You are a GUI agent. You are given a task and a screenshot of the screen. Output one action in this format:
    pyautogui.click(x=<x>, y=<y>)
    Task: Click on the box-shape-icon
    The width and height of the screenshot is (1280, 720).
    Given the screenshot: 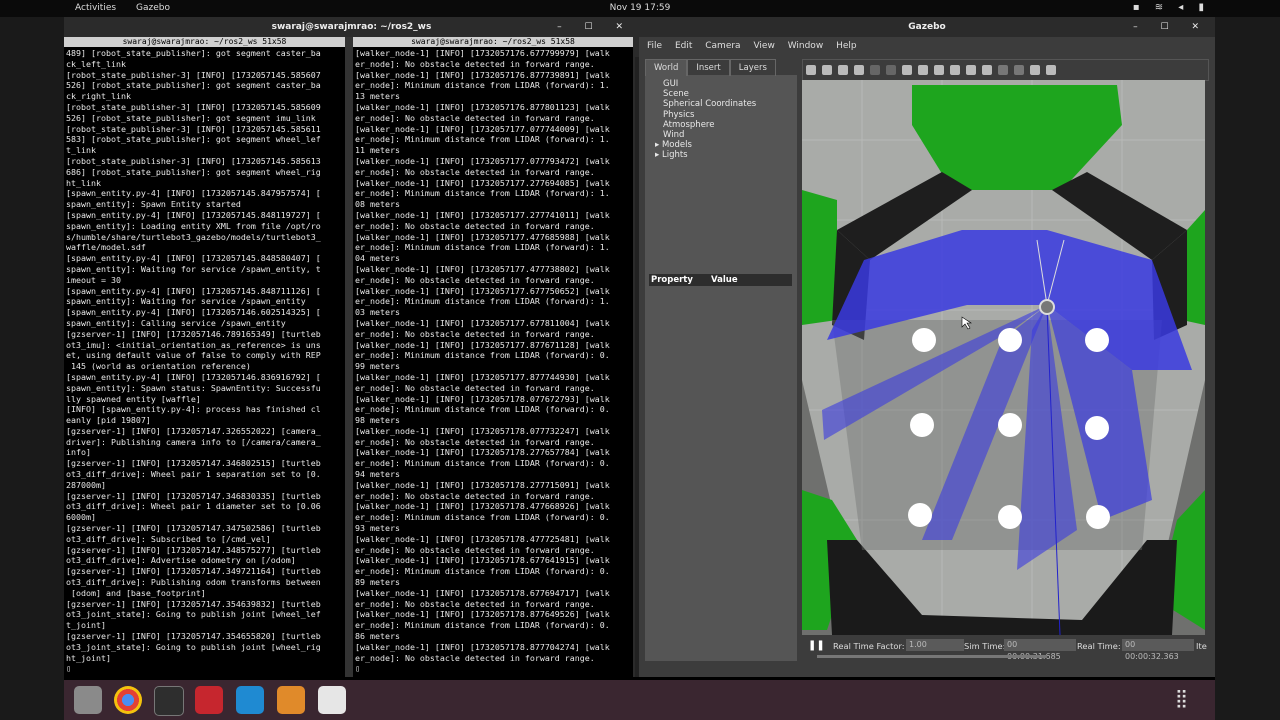 What is the action you would take?
    pyautogui.click(x=907, y=70)
    